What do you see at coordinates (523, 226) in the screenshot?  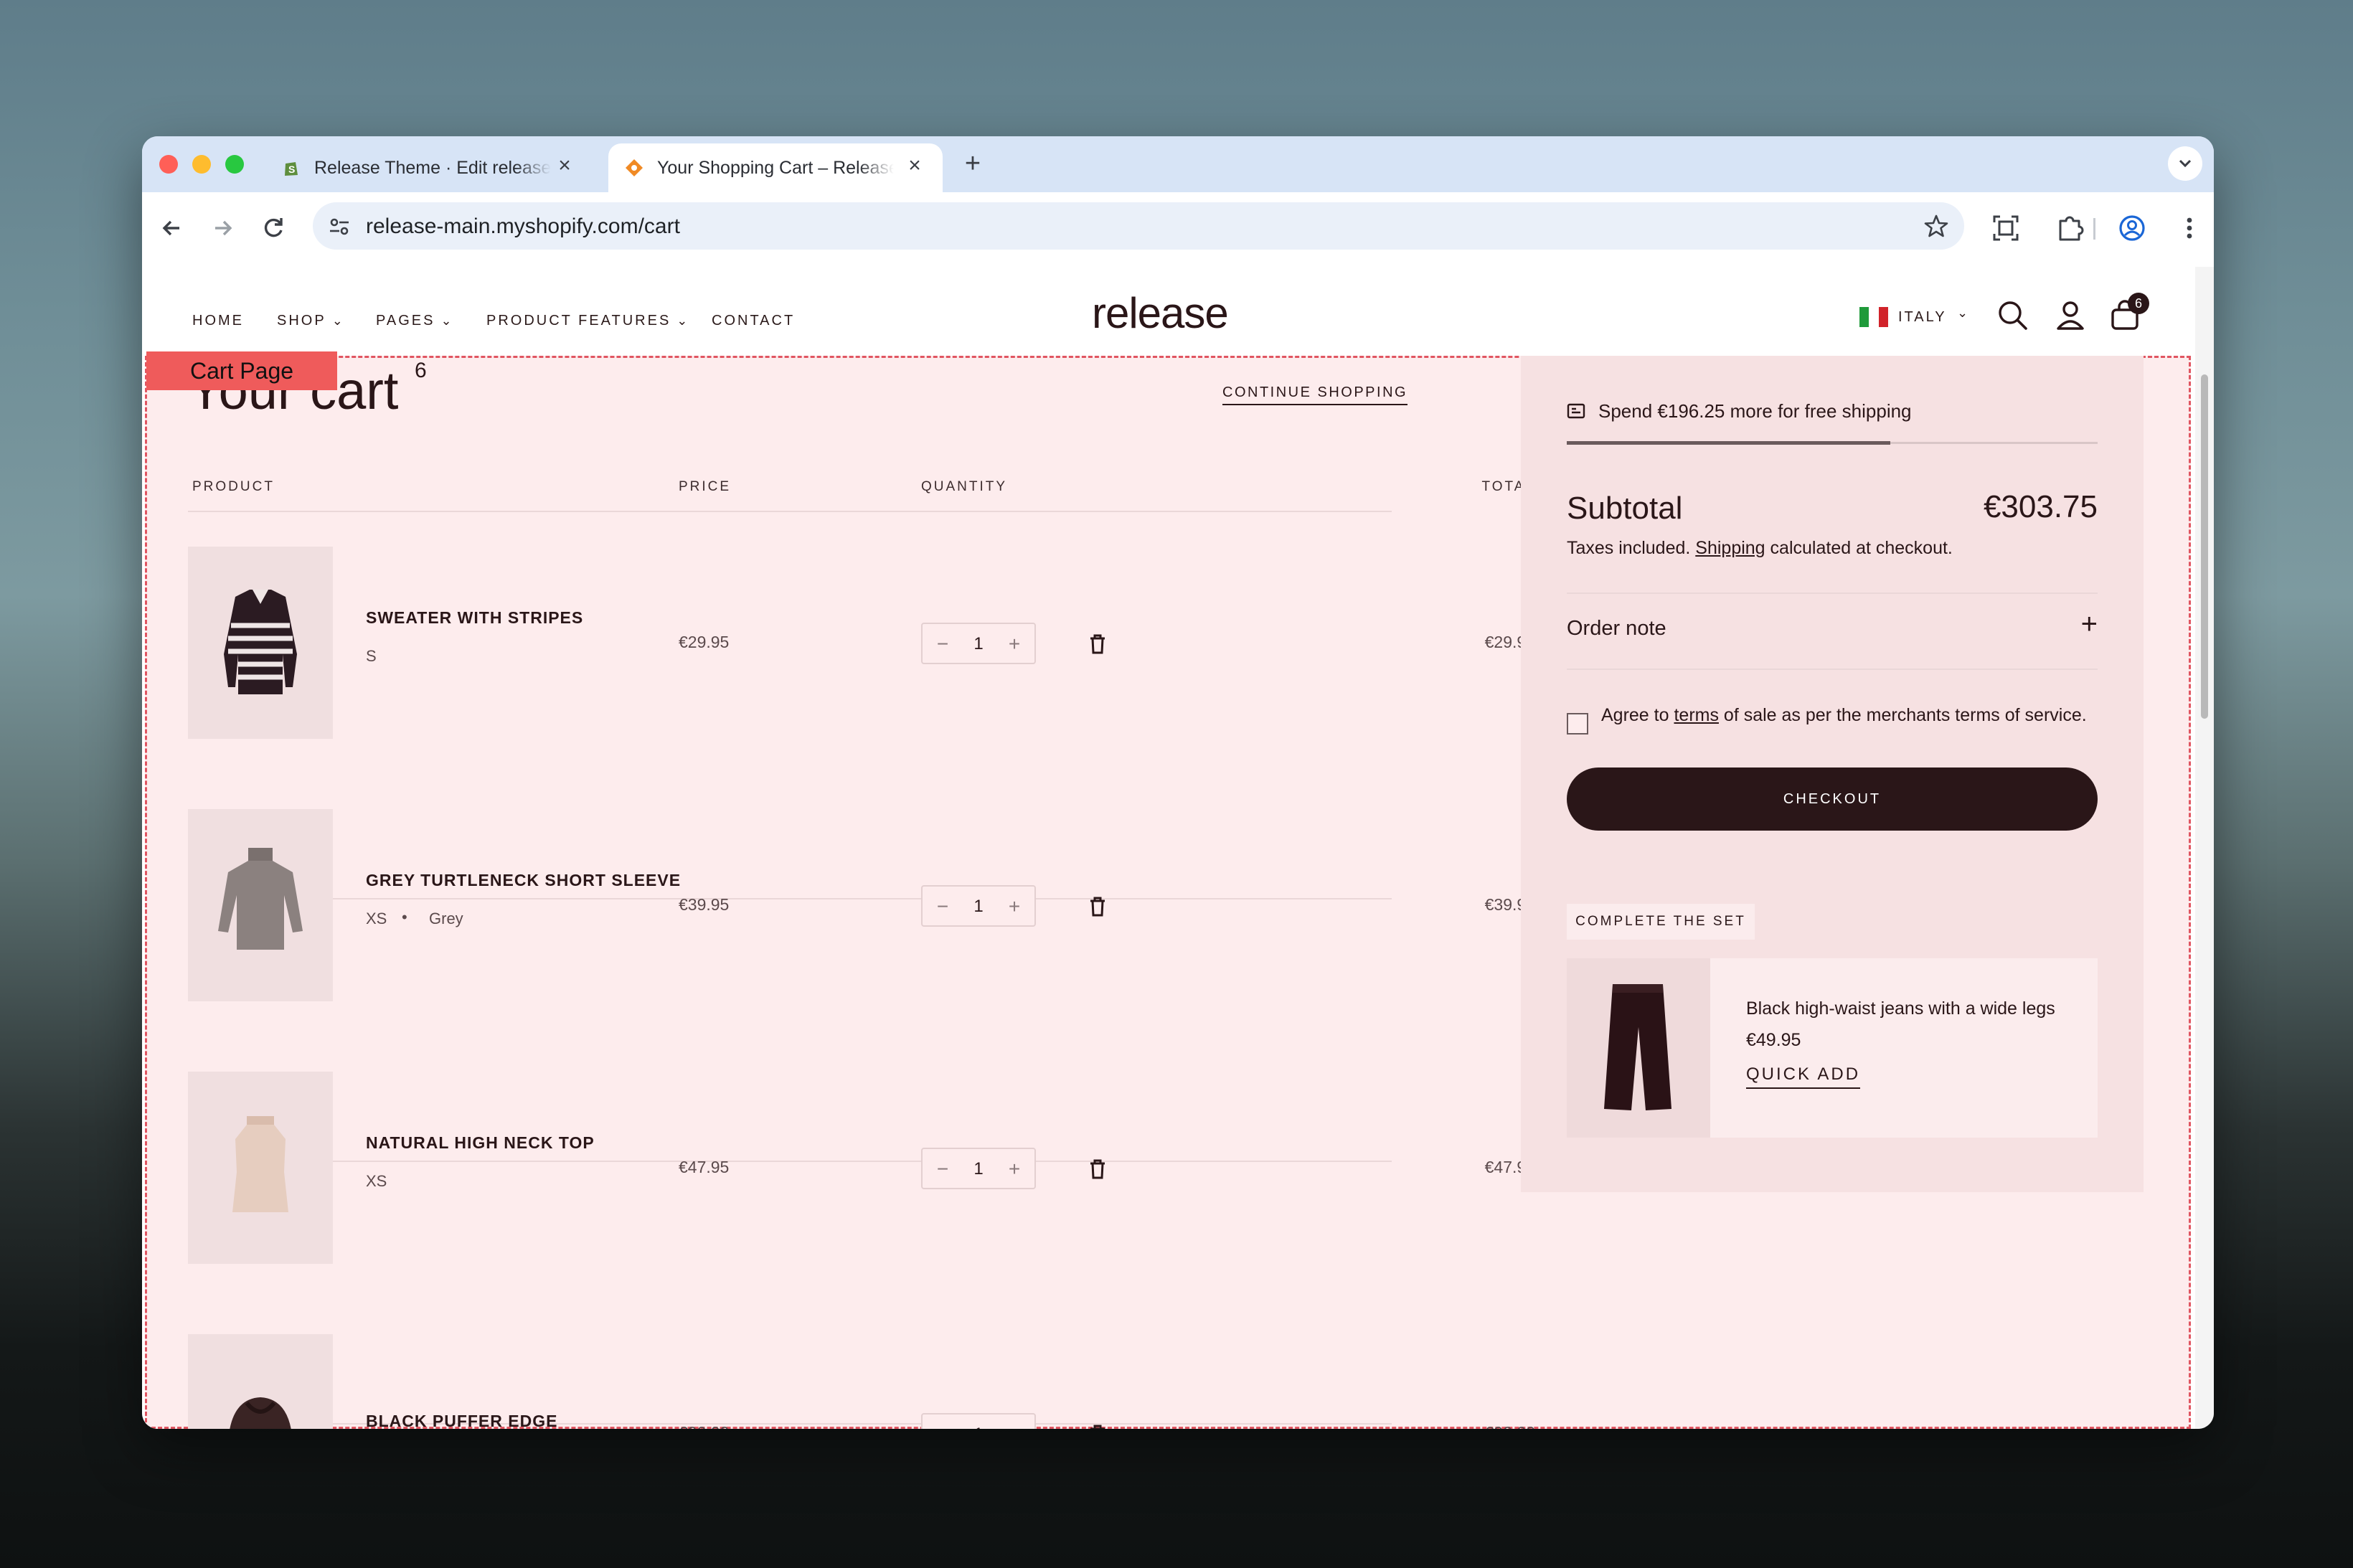 I see `url-text: release-main.myshopify.com/cart` at bounding box center [523, 226].